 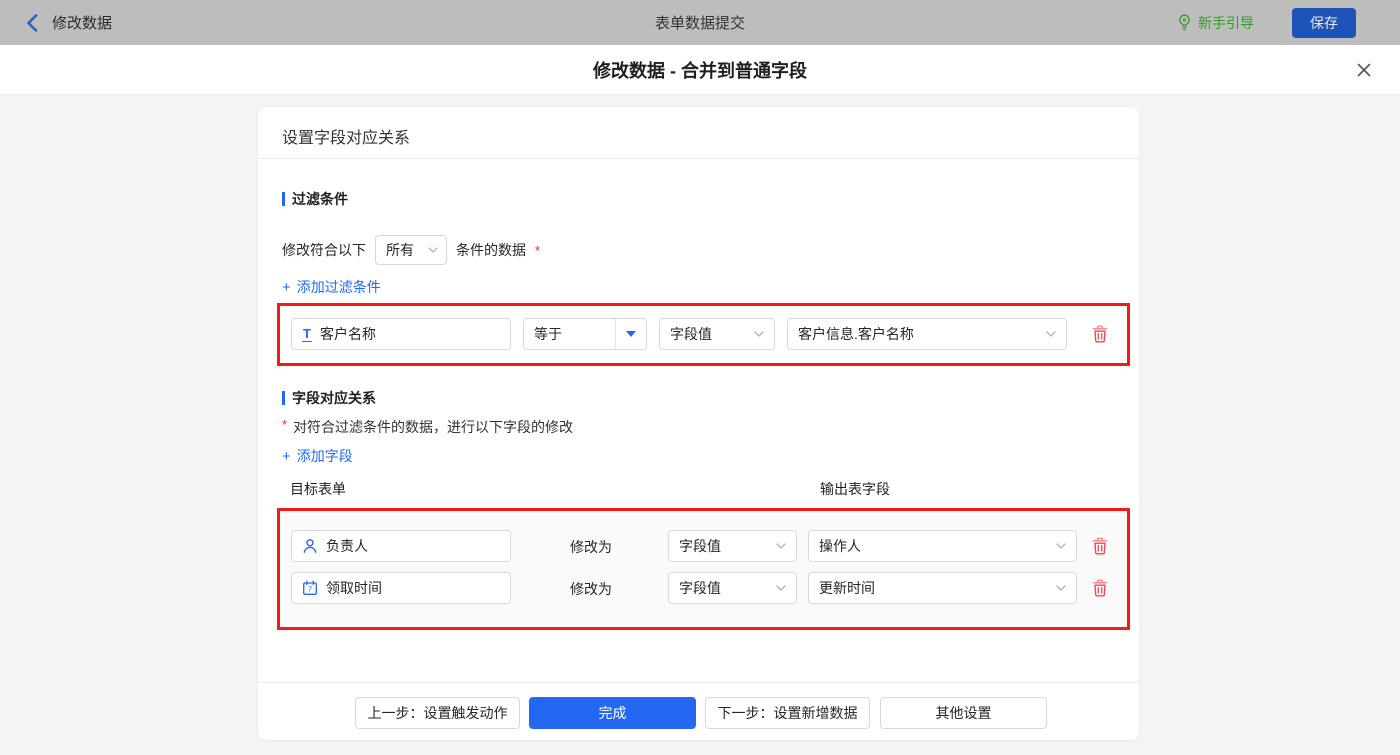 I want to click on condition-field-input: T 客户名称, so click(x=401, y=334).